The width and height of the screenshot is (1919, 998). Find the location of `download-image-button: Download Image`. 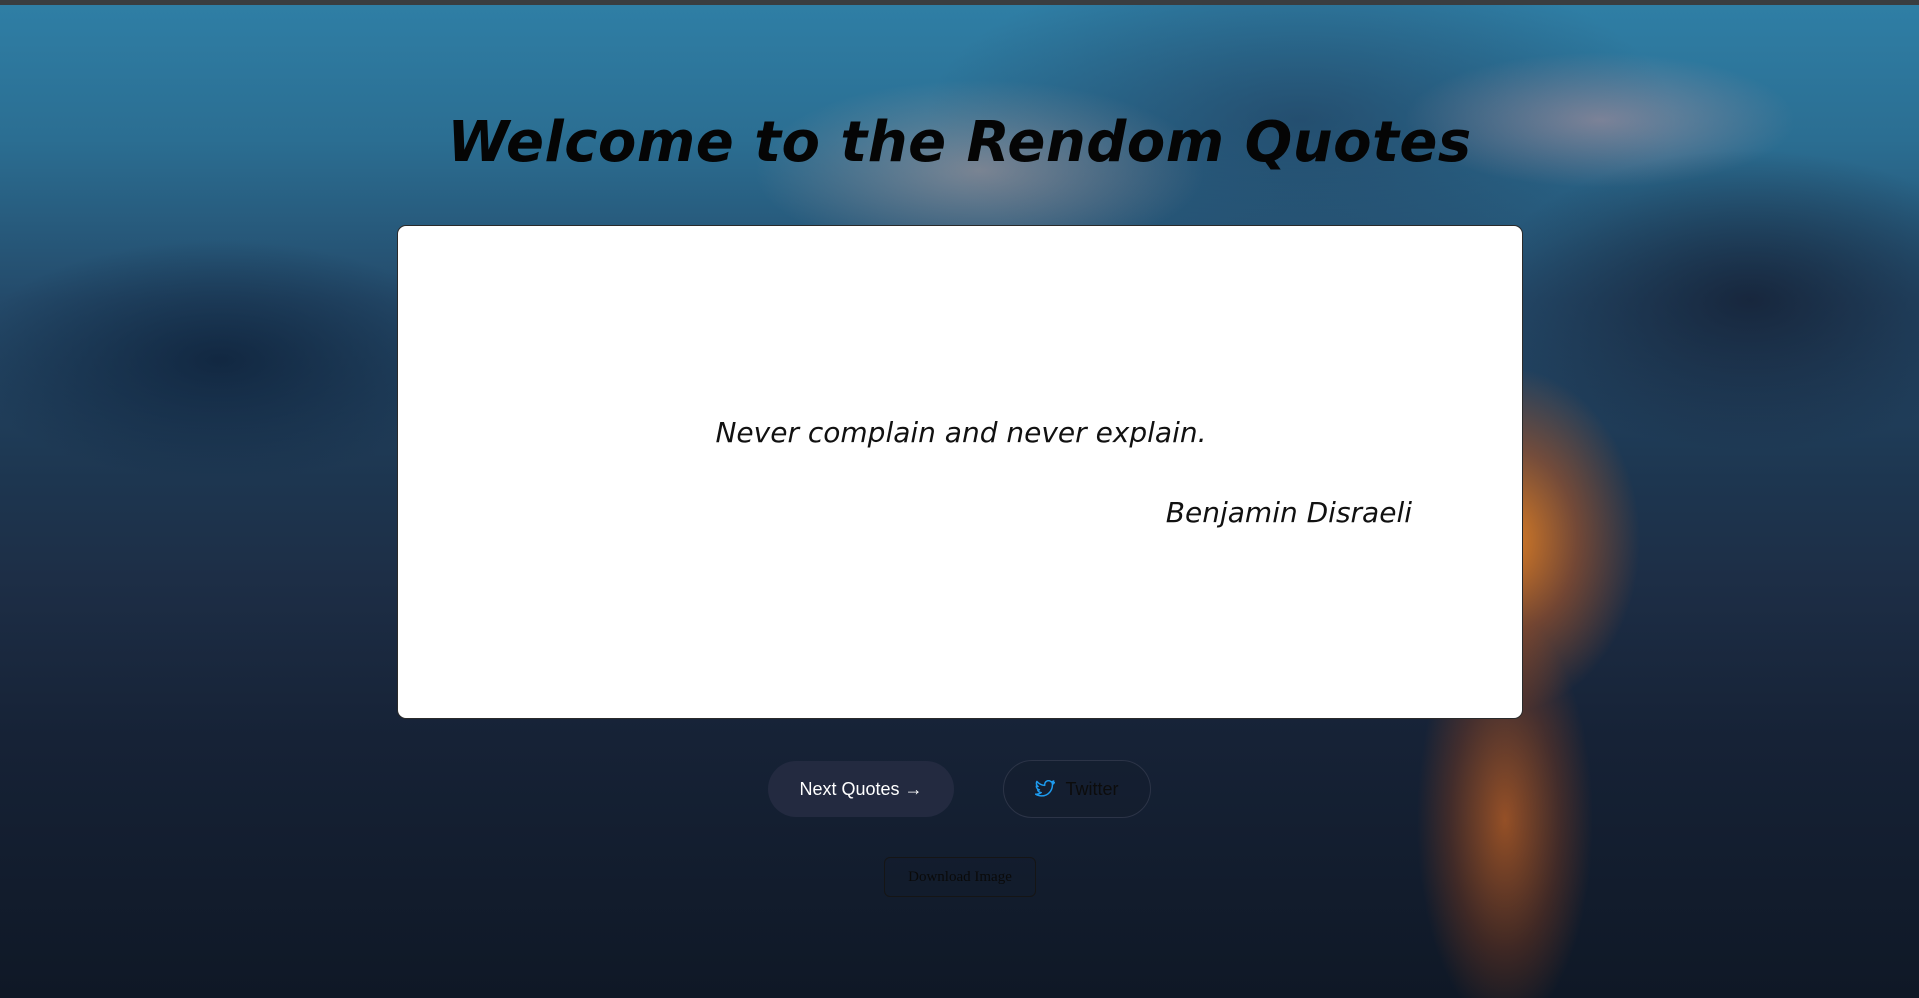

download-image-button: Download Image is located at coordinates (960, 877).